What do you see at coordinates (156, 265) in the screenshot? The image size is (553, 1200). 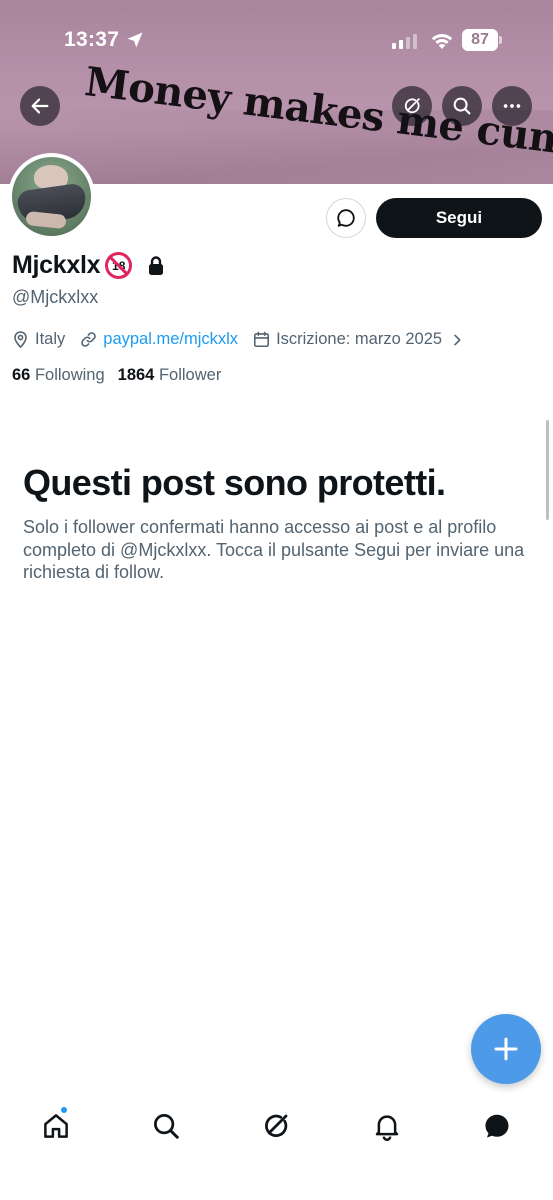 I see `lock-icon` at bounding box center [156, 265].